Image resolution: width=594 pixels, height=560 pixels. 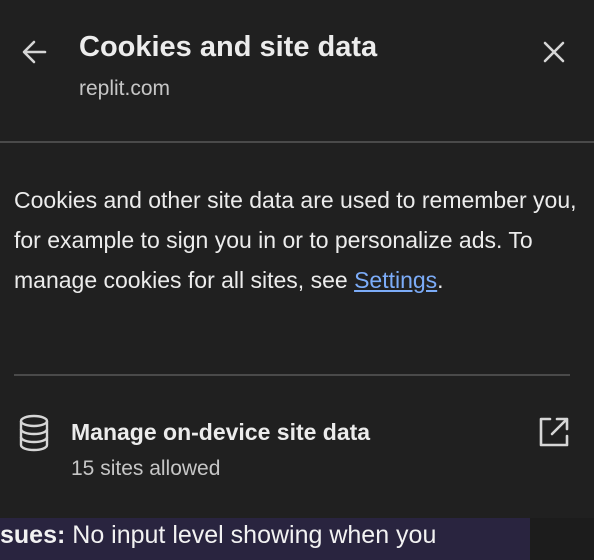 I want to click on background-issue-label: sues:, so click(x=33, y=535).